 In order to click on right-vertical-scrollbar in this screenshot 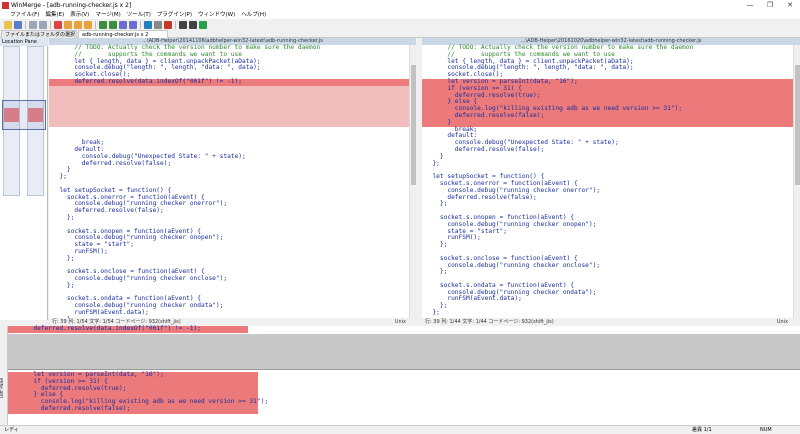, I will do `click(796, 181)`.